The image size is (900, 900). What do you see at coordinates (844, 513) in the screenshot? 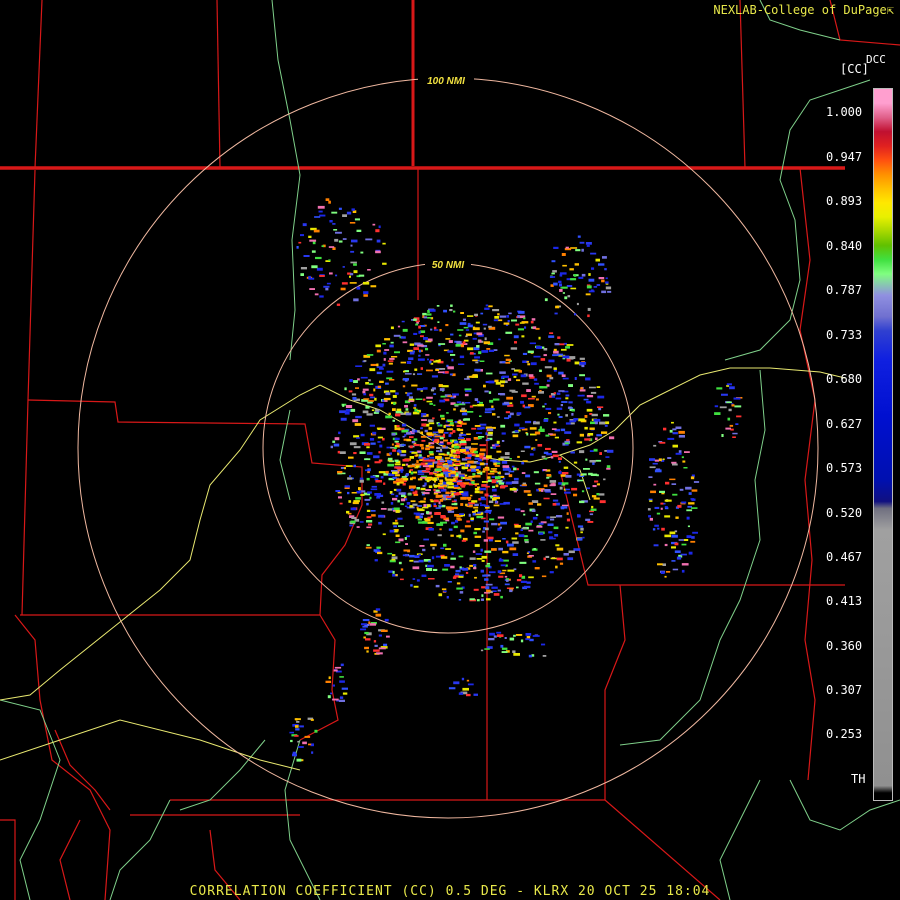
I see `scale-label: 0.520` at bounding box center [844, 513].